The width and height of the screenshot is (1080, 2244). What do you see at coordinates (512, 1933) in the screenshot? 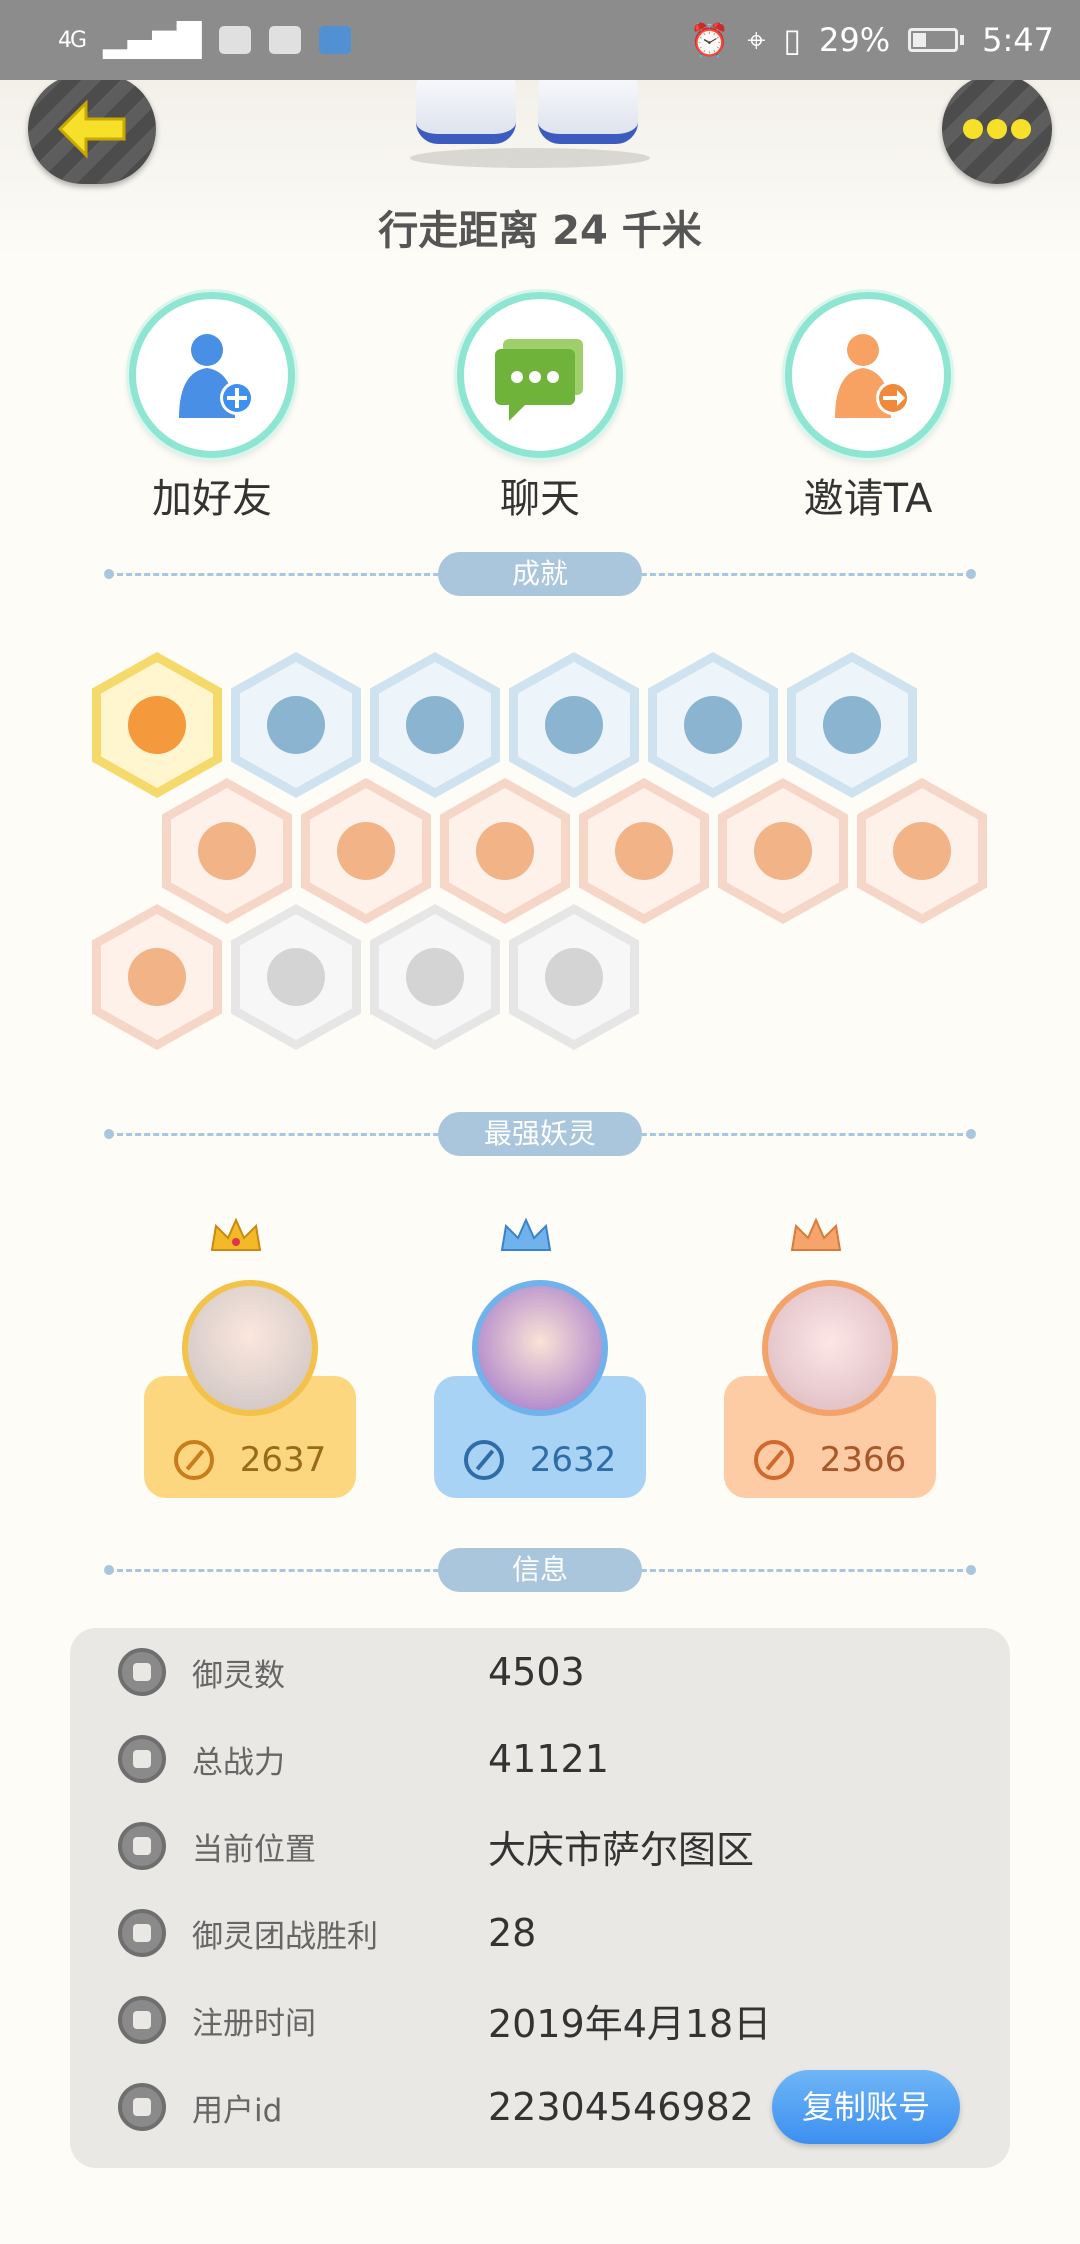
I see `info-value: 28` at bounding box center [512, 1933].